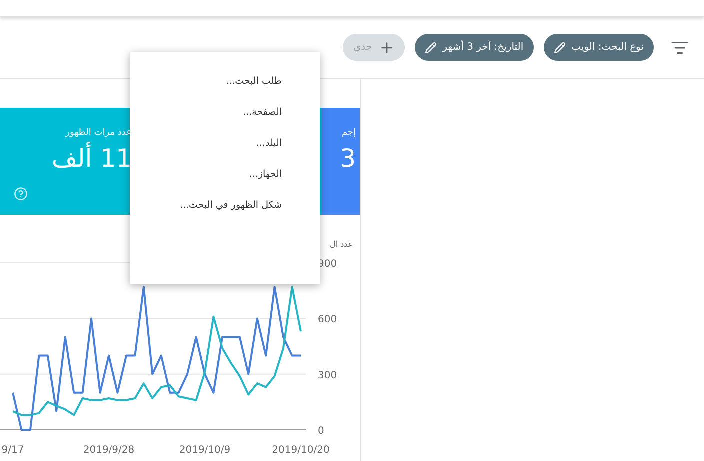 The height and width of the screenshot is (461, 704). What do you see at coordinates (328, 376) in the screenshot?
I see `y-tick-label: 300` at bounding box center [328, 376].